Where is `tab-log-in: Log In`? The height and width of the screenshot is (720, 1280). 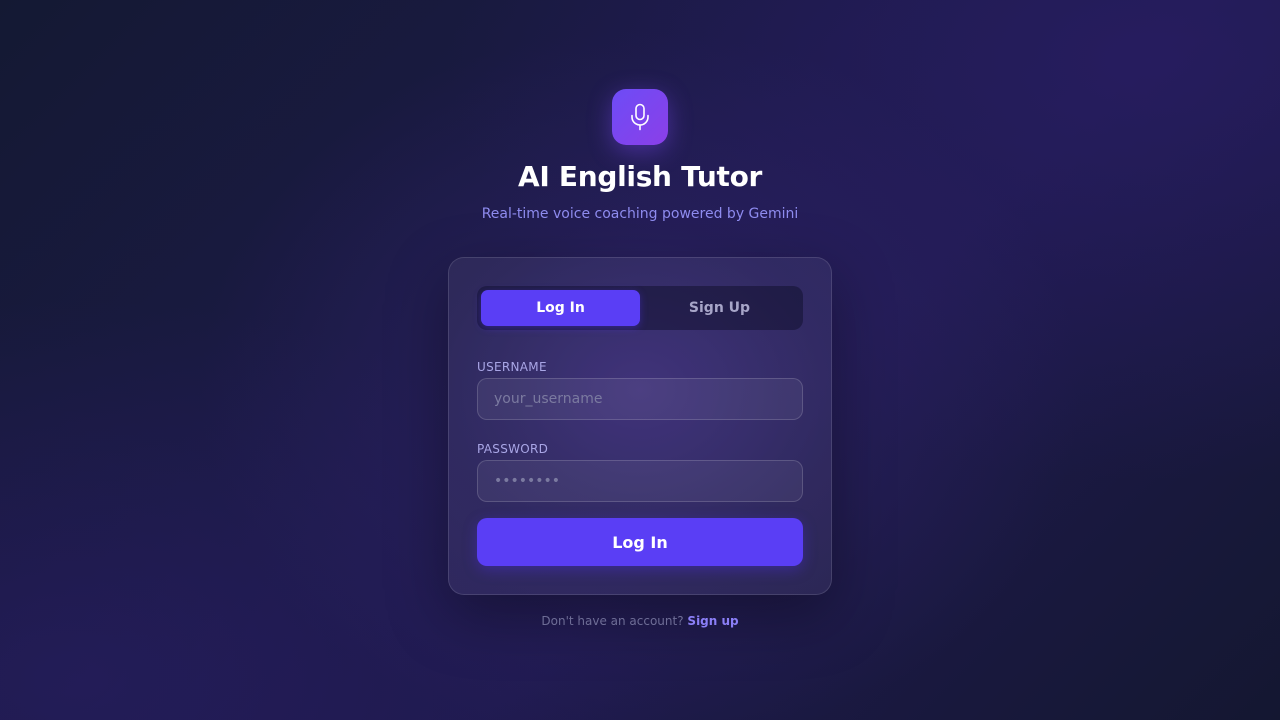 tab-log-in: Log In is located at coordinates (560, 308).